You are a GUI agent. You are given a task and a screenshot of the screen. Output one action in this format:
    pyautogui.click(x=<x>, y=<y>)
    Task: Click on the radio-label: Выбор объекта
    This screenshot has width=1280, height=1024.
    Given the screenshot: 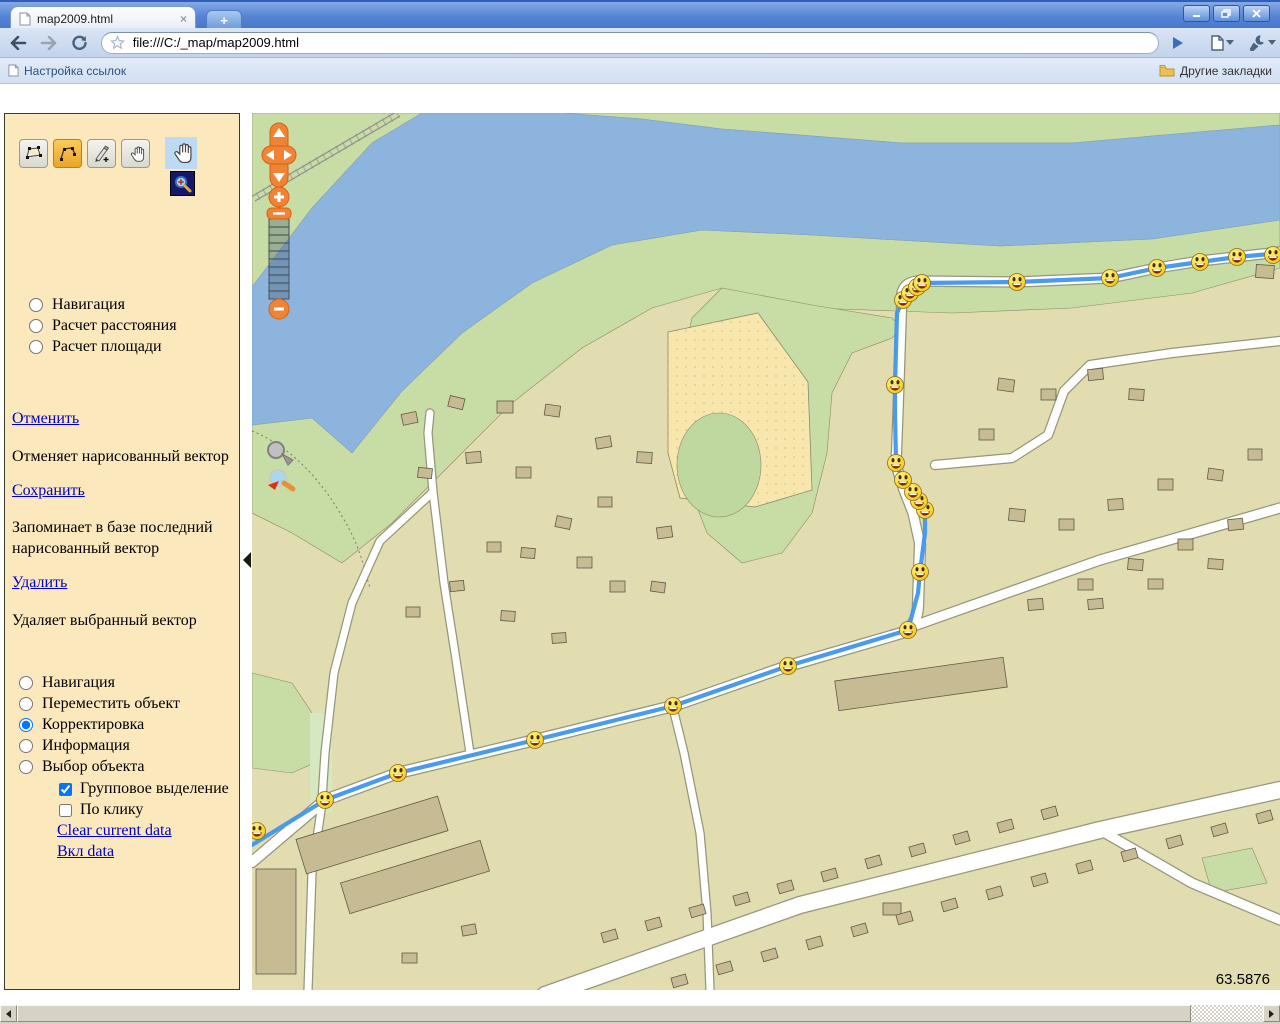 What is the action you would take?
    pyautogui.click(x=93, y=766)
    